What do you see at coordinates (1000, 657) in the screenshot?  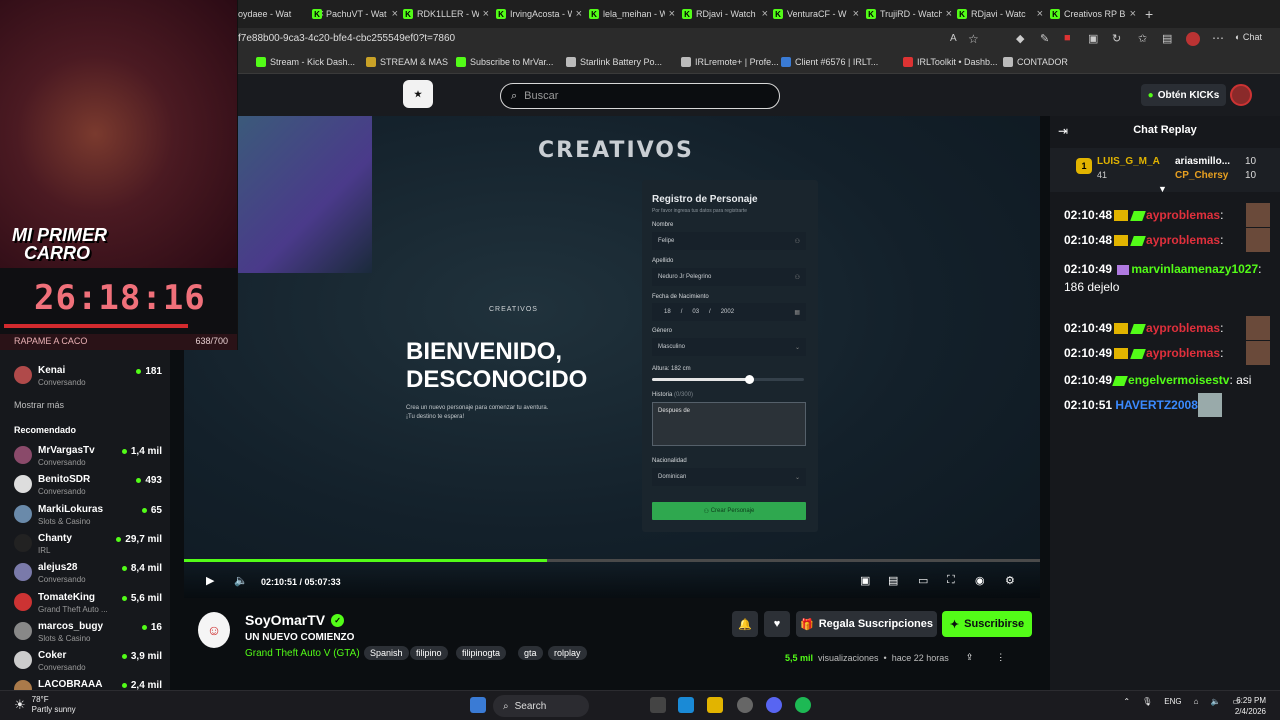 I see `more-options-icon: ⋮` at bounding box center [1000, 657].